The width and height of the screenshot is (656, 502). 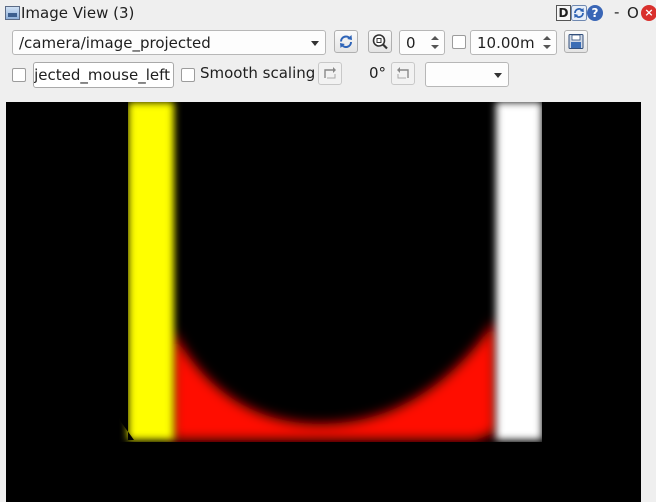 What do you see at coordinates (328, 13) in the screenshot?
I see `title-bar: Image View (3) D ? - O ×` at bounding box center [328, 13].